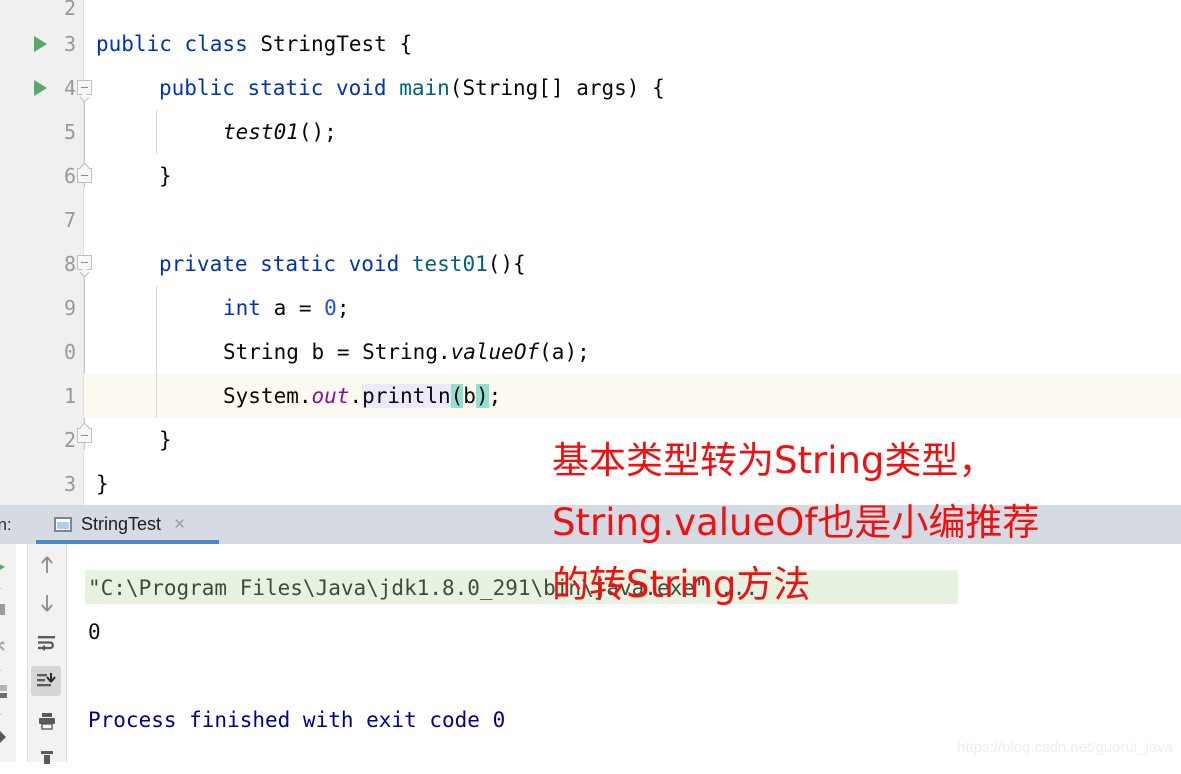 The image size is (1181, 774). I want to click on literal-zero-token: 0, so click(330, 308).